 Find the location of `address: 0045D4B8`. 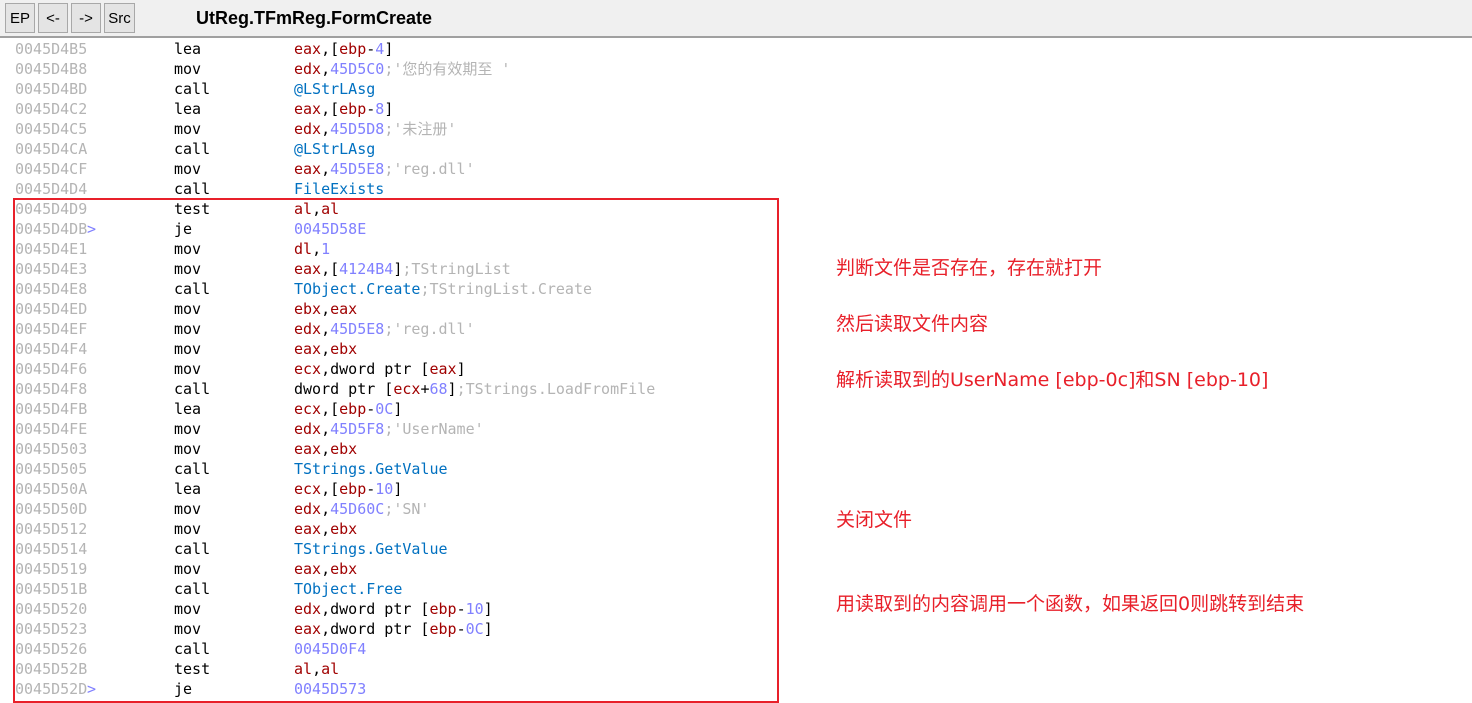

address: 0045D4B8 is located at coordinates (51, 69).